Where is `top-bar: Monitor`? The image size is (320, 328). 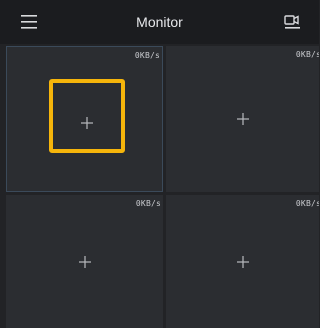
top-bar: Monitor is located at coordinates (159, 22).